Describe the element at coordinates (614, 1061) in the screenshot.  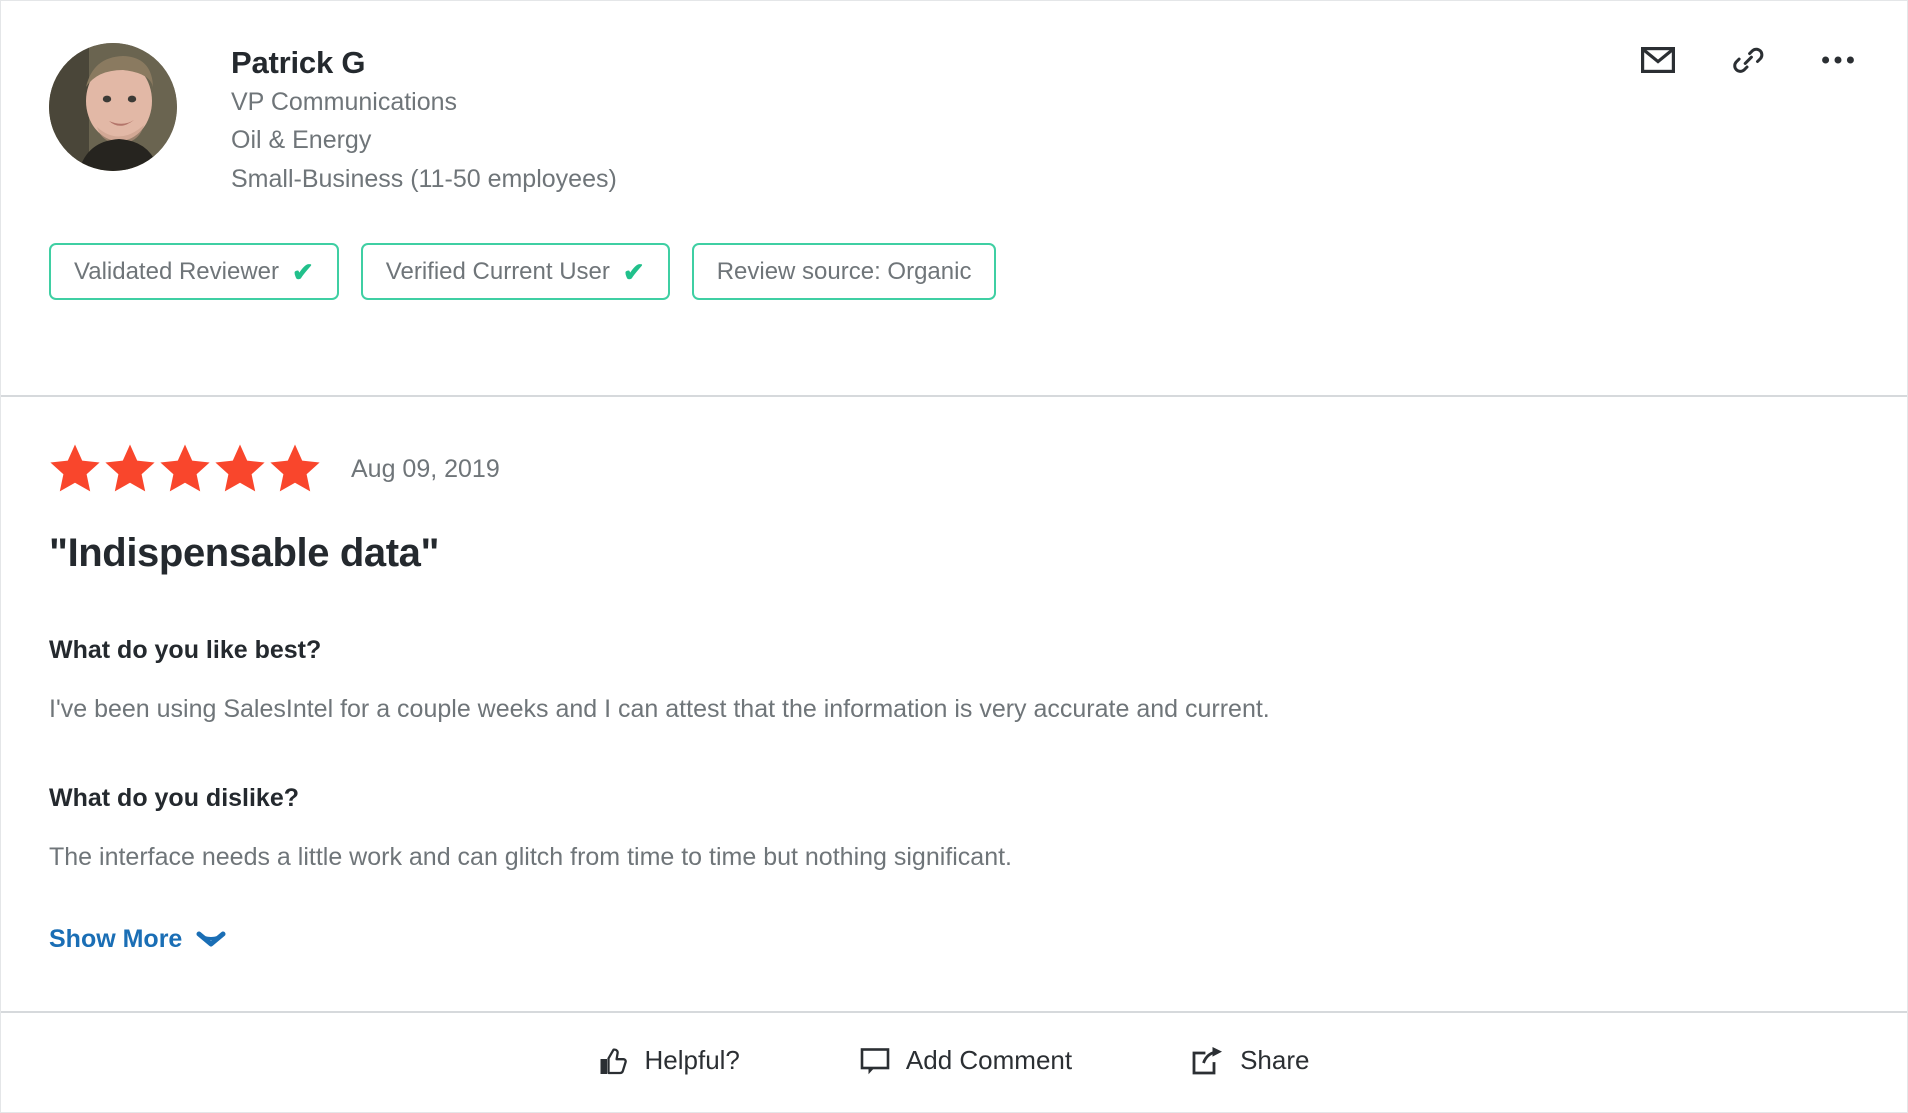
I see `thumbs-up-icon` at that location.